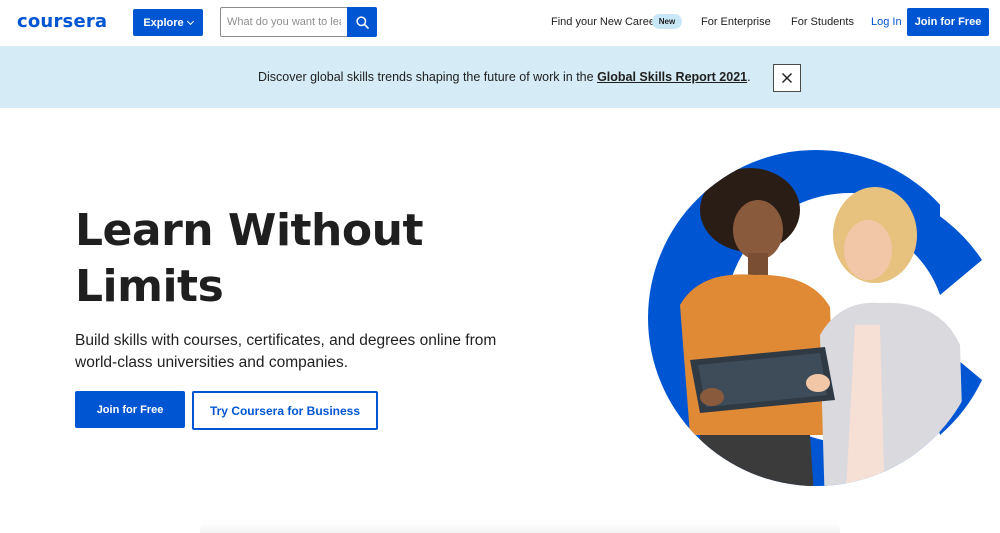 The width and height of the screenshot is (1000, 533). Describe the element at coordinates (283, 22) in the screenshot. I see `search-input` at that location.